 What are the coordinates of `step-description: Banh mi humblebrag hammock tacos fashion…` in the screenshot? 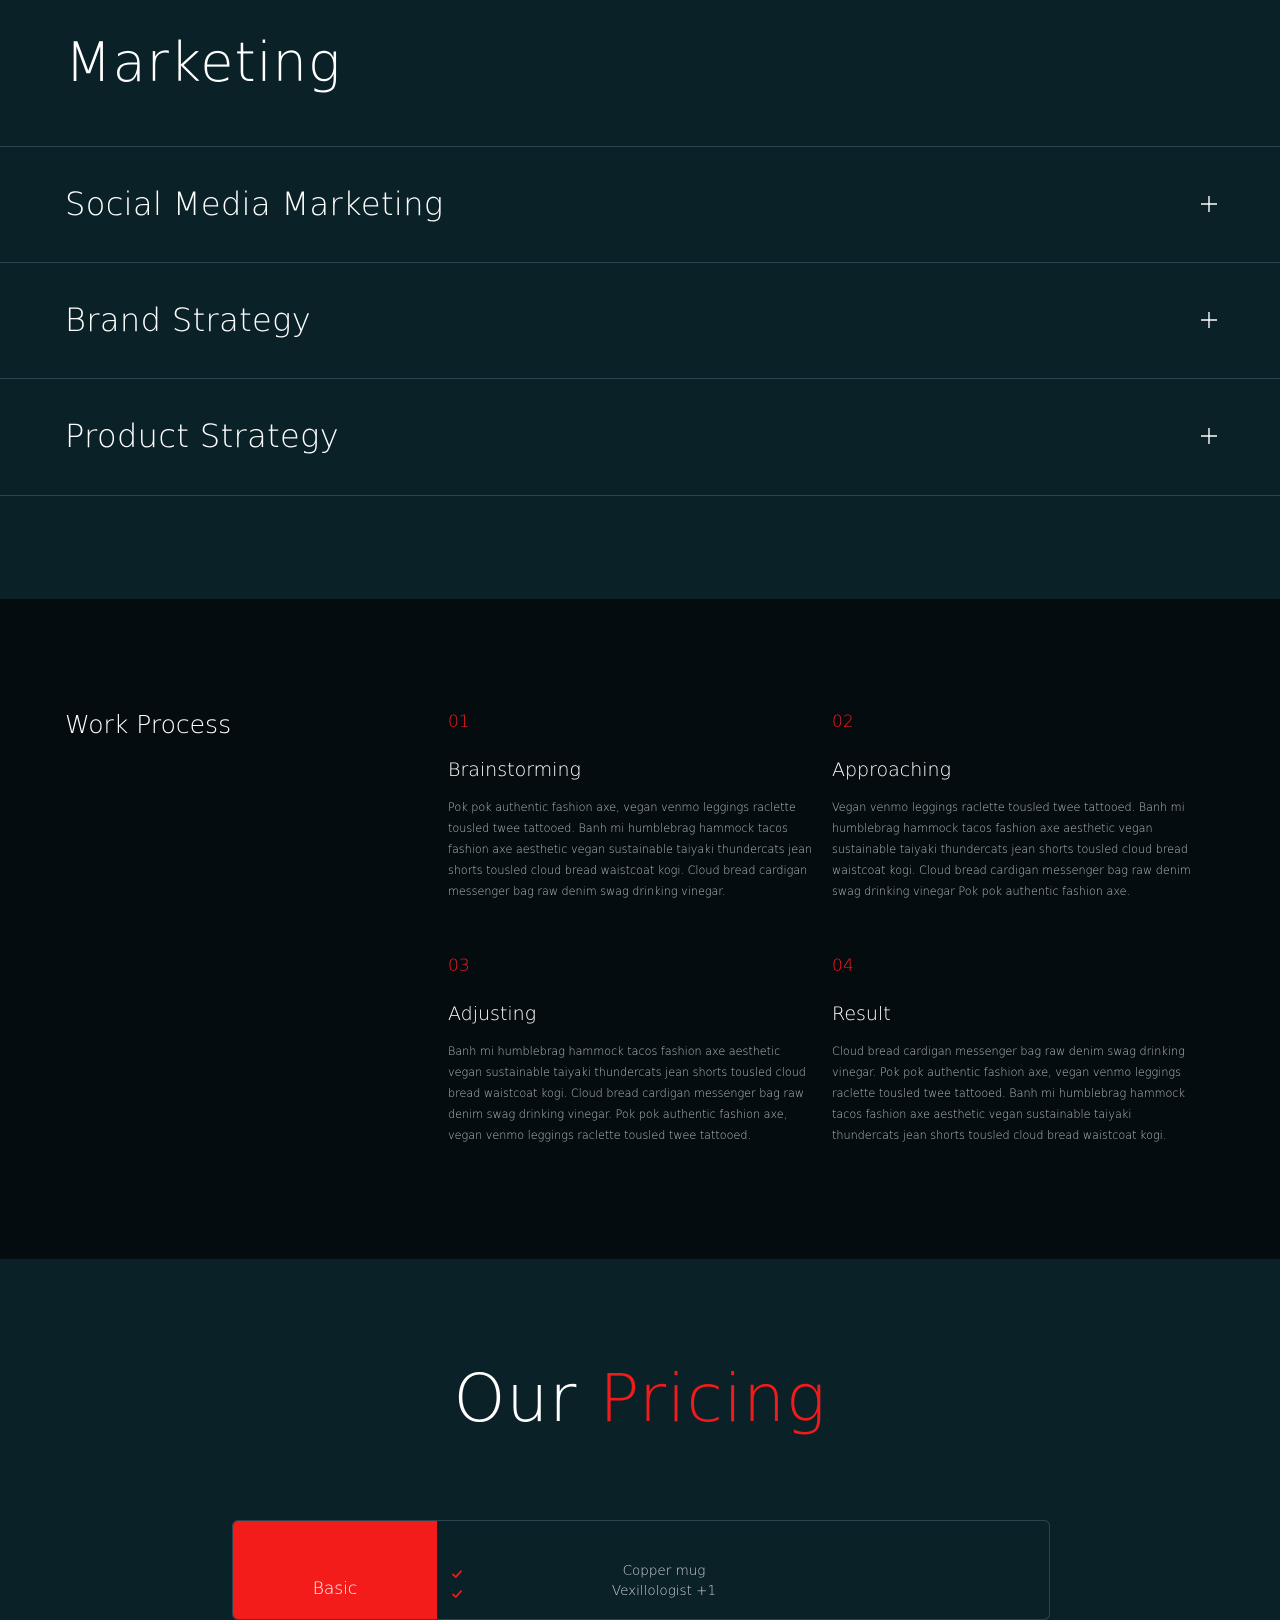 It's located at (627, 1093).